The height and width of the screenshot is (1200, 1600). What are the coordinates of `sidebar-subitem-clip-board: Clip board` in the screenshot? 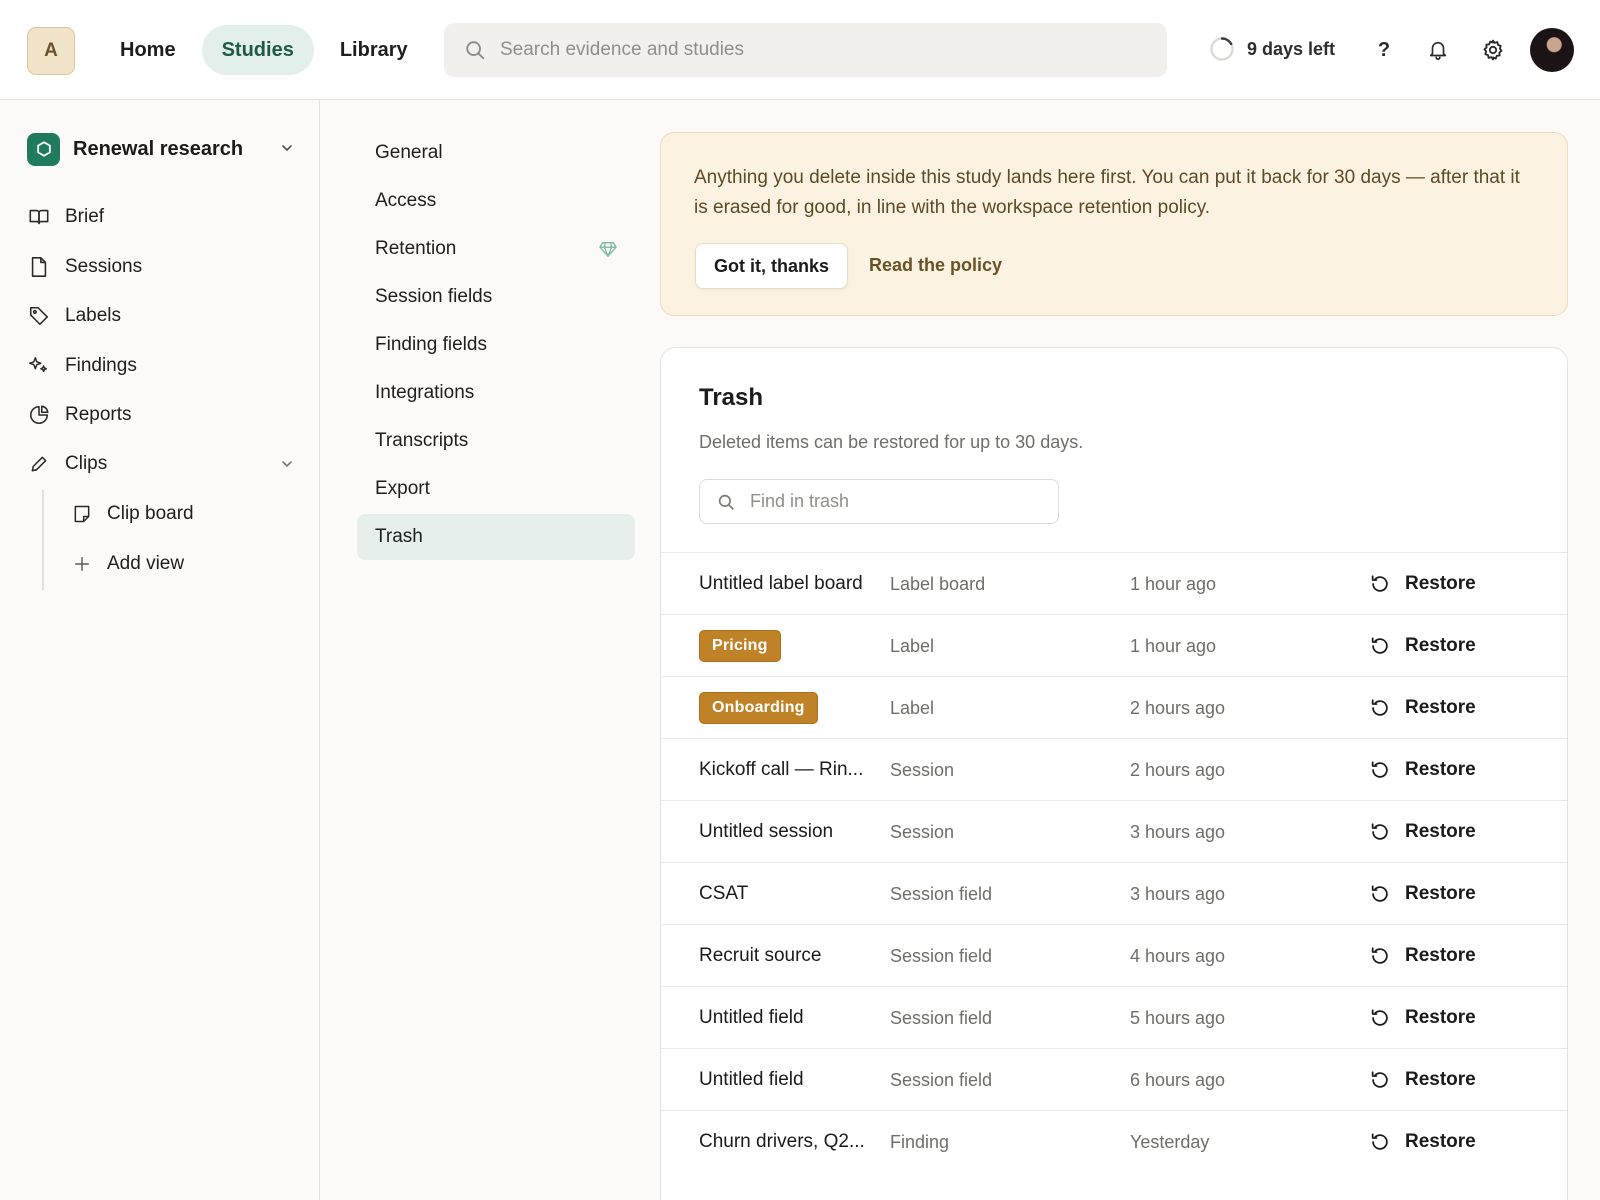 It's located at (181, 514).